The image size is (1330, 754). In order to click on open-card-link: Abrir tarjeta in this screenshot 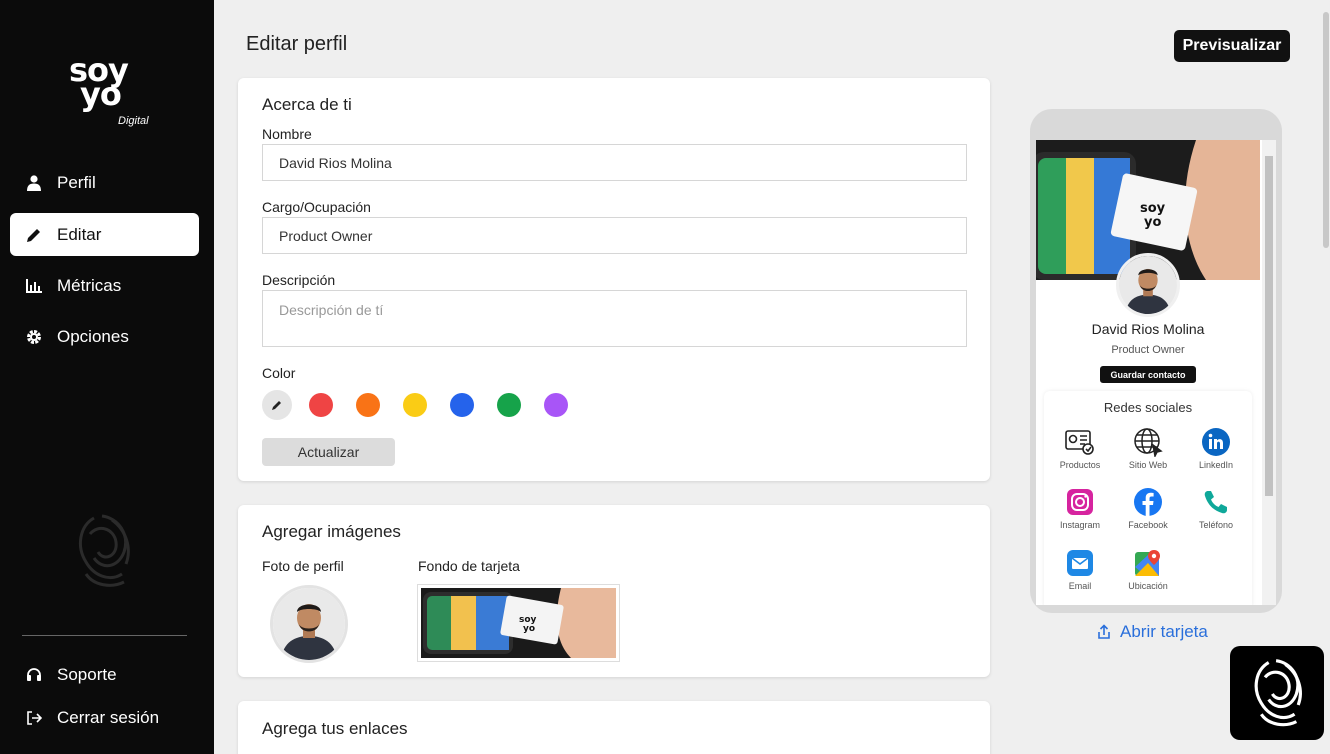, I will do `click(1152, 632)`.